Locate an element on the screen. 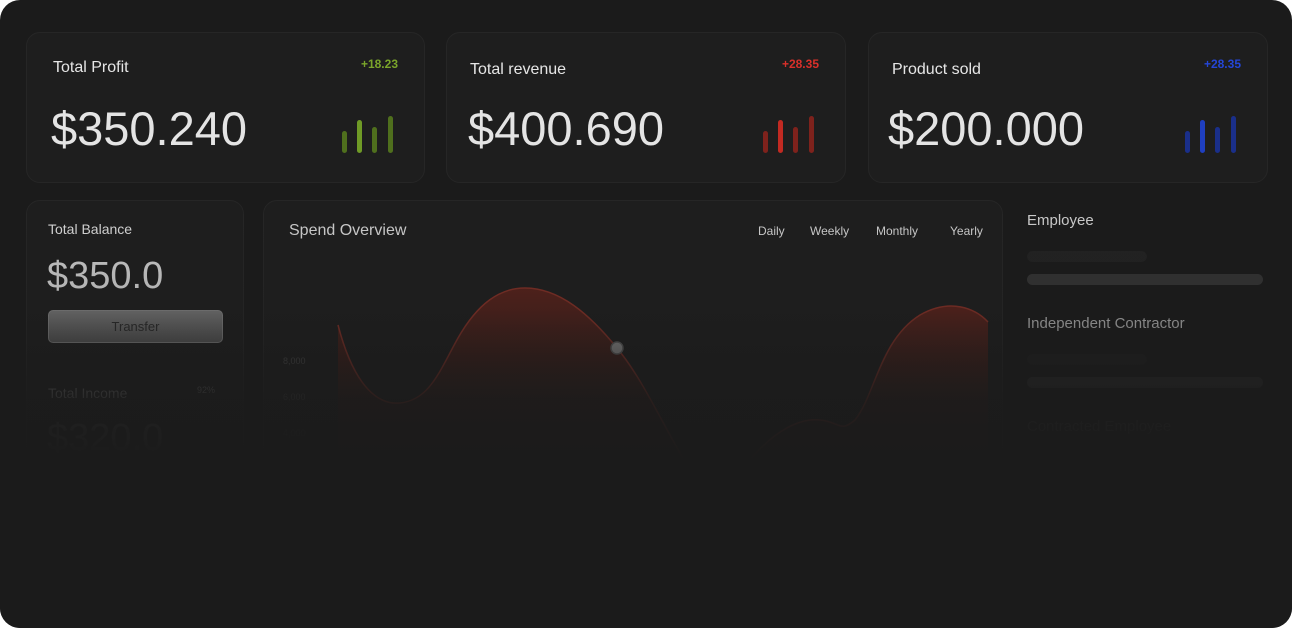 The height and width of the screenshot is (628, 1292). spend-area is located at coordinates (514, 394).